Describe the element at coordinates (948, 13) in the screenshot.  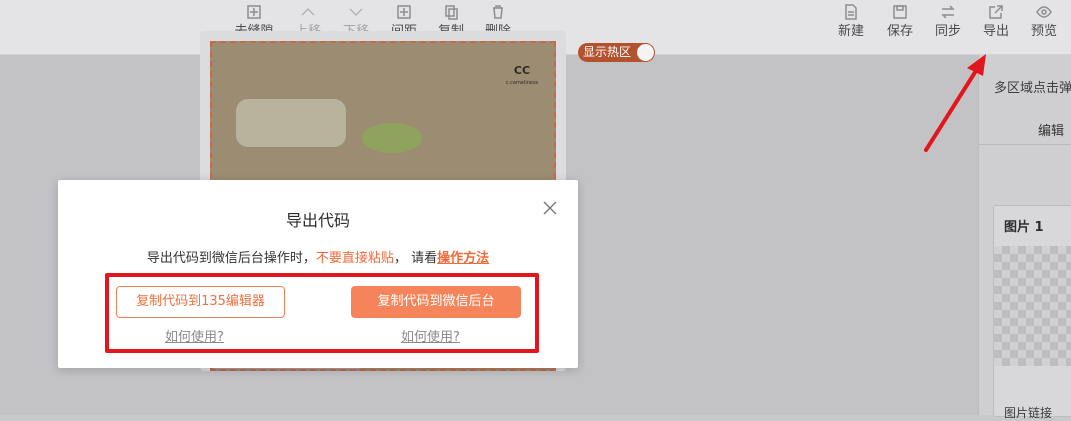
I see `sync-icon` at that location.